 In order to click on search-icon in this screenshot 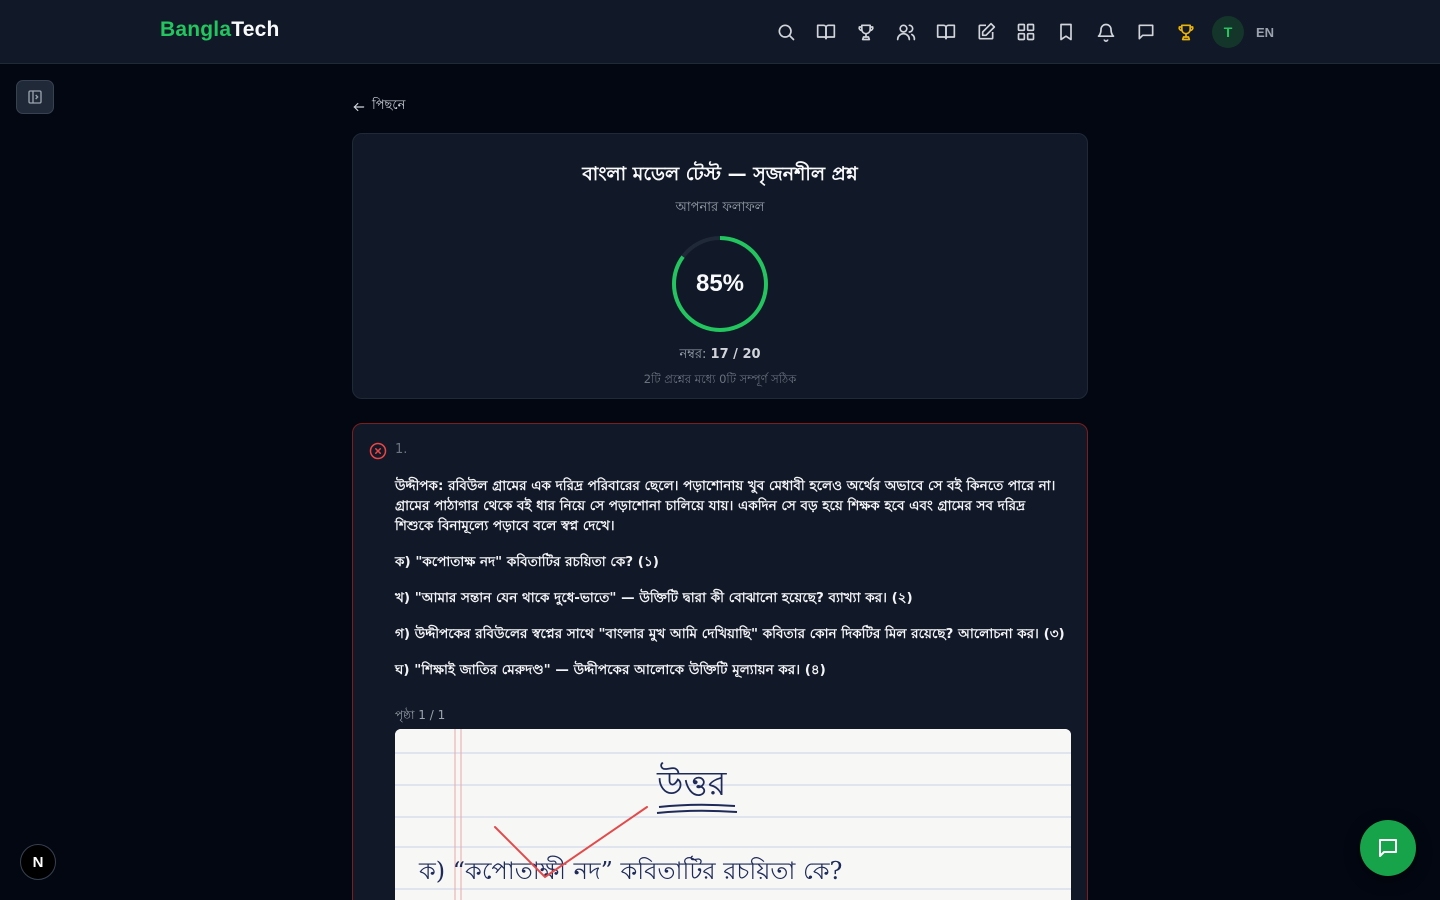, I will do `click(786, 32)`.